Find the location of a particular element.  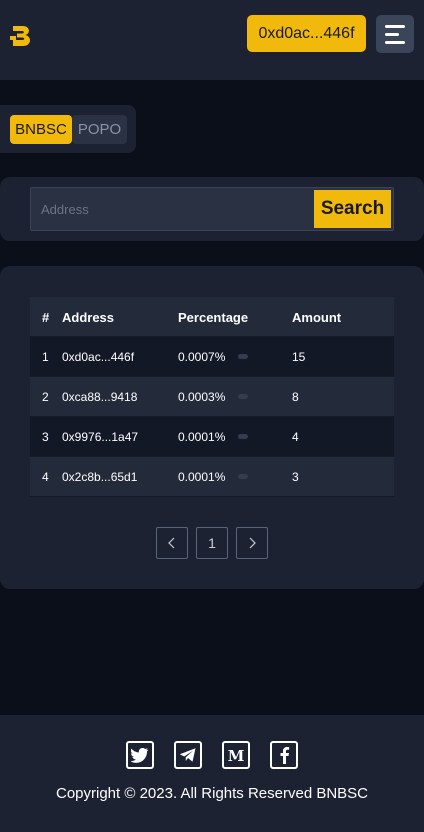

svg-text: M is located at coordinates (236, 755).